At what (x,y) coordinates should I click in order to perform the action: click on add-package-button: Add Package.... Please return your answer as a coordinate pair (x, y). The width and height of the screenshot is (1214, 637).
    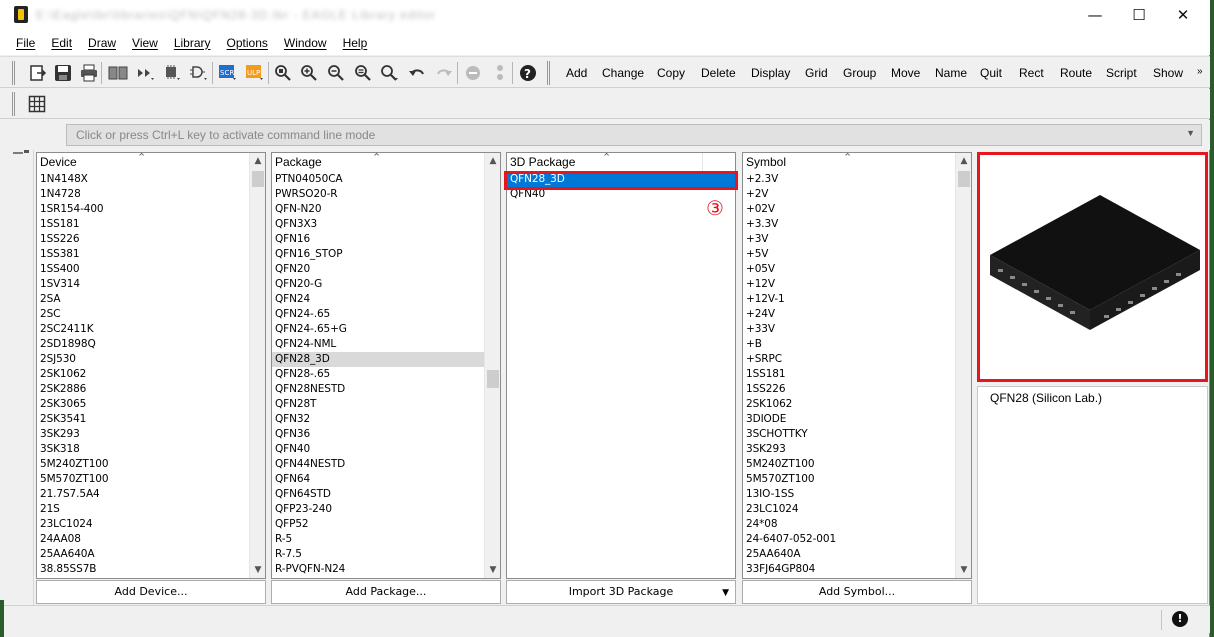
    Looking at the image, I should click on (386, 592).